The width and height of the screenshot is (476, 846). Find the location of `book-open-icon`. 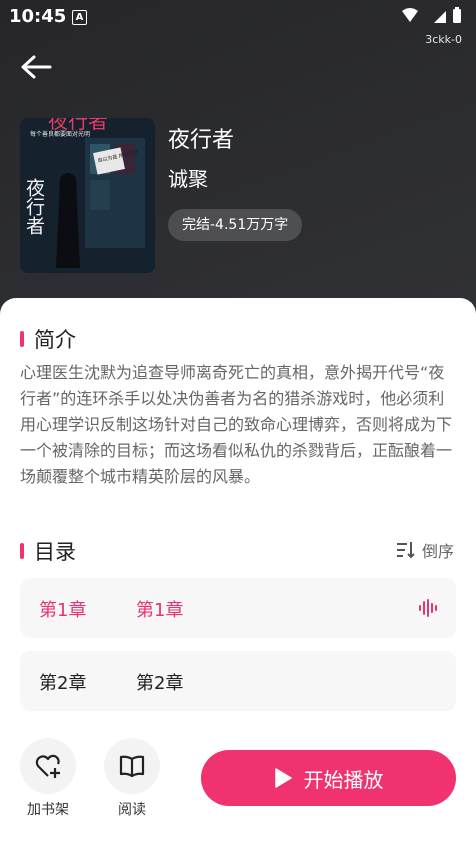

book-open-icon is located at coordinates (132, 766).